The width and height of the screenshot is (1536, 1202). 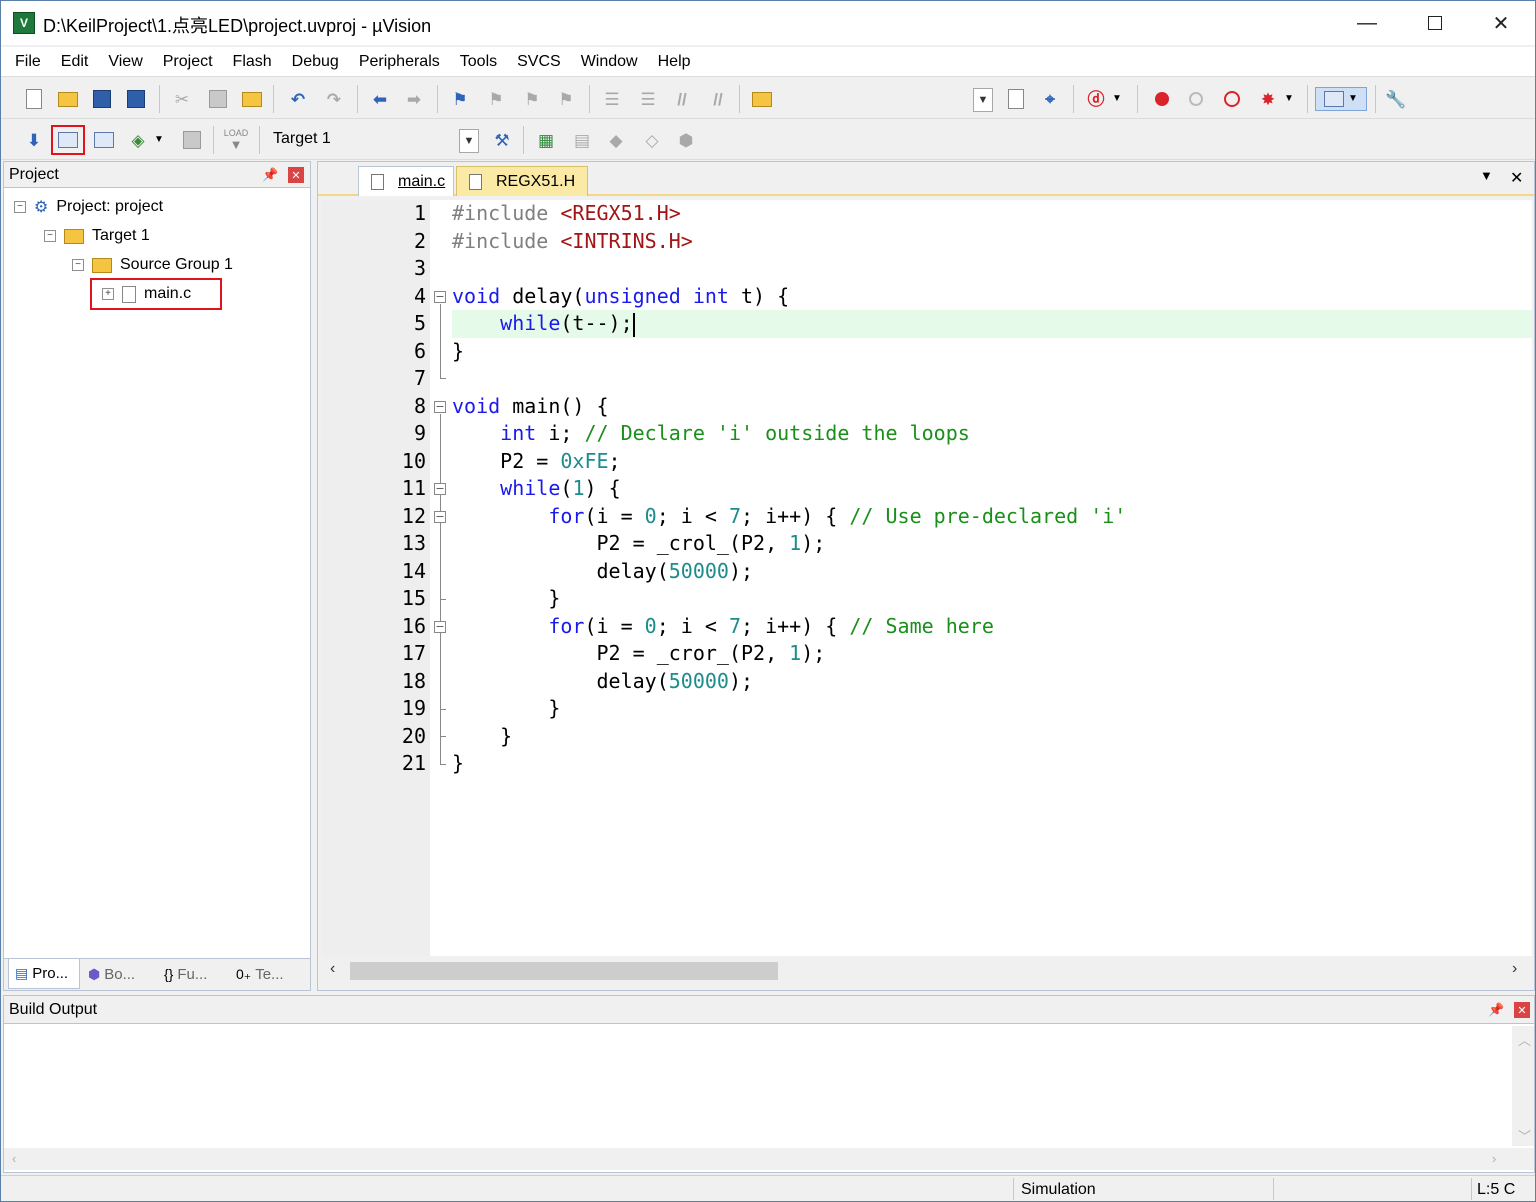 What do you see at coordinates (1524, 1039) in the screenshot?
I see `scroll-up-icon: ︿` at bounding box center [1524, 1039].